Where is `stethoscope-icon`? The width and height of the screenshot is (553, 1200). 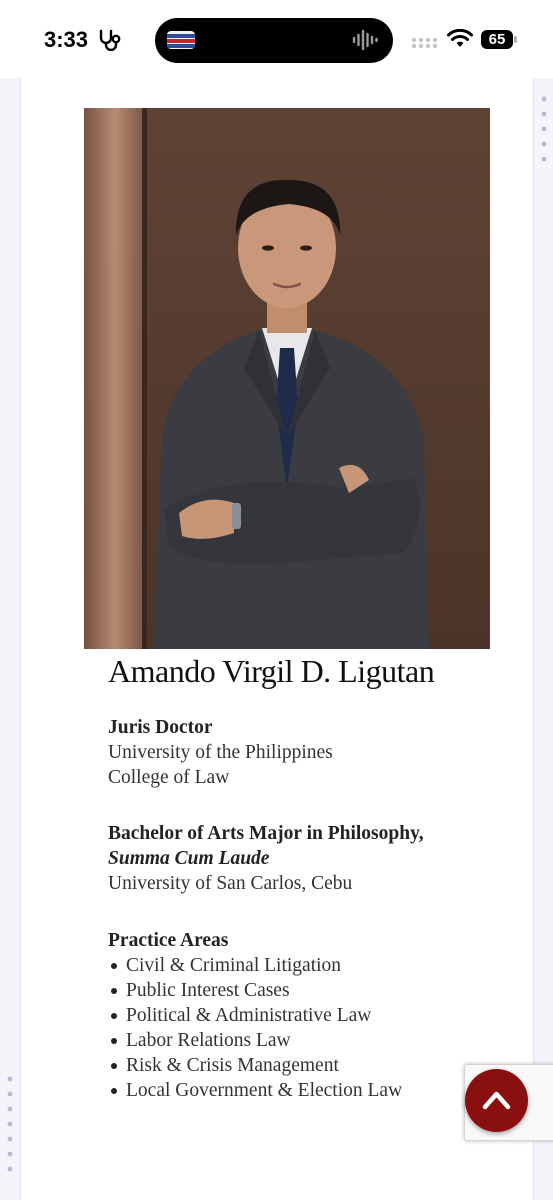 stethoscope-icon is located at coordinates (111, 42).